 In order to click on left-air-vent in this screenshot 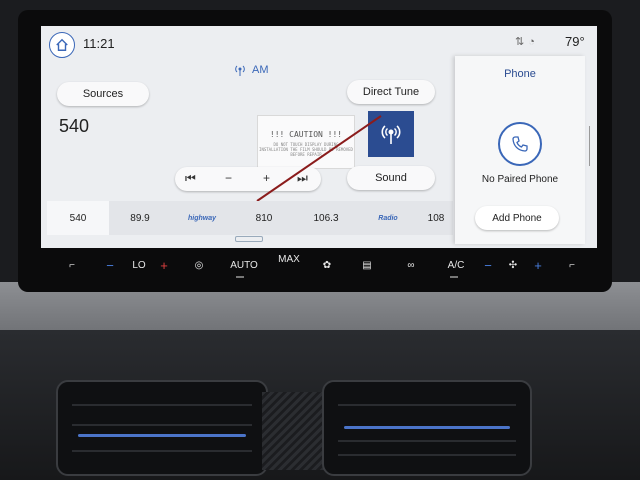, I will do `click(162, 428)`.